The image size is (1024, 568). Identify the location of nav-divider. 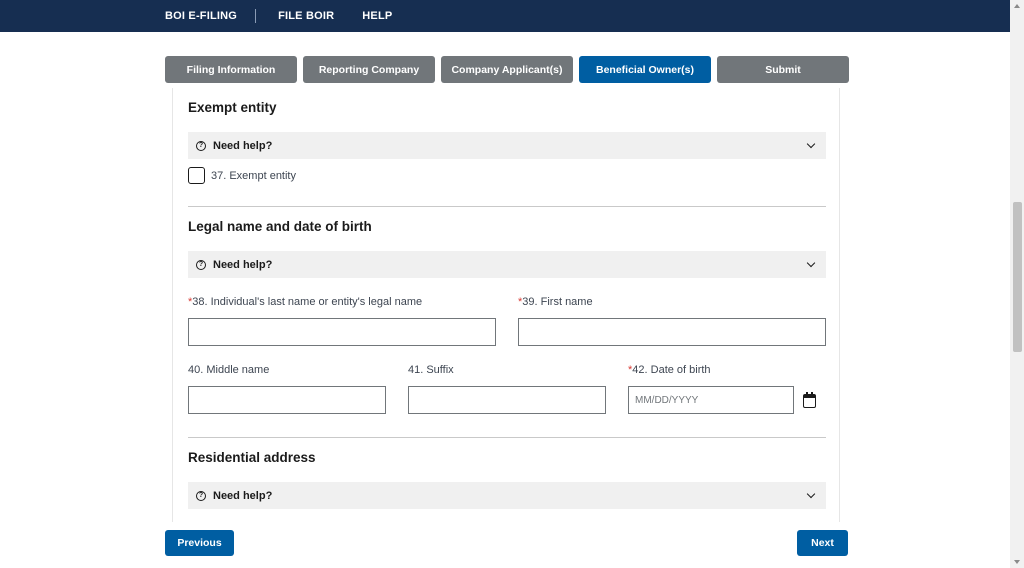
(256, 16).